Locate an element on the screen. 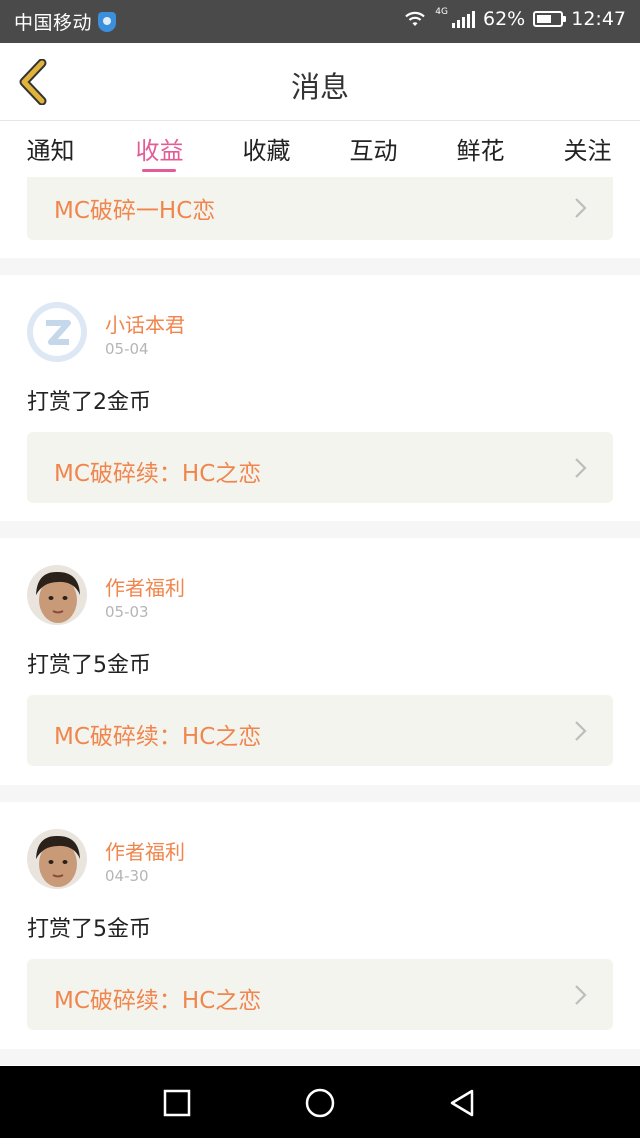  message-date: 05-04 is located at coordinates (127, 349).